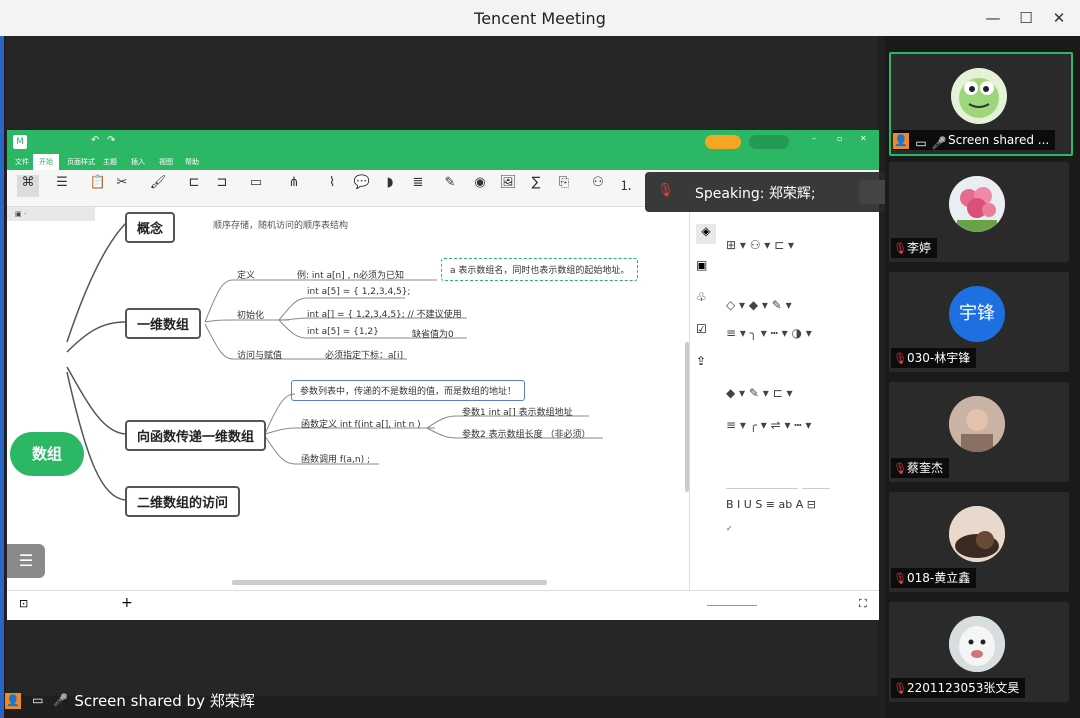 The height and width of the screenshot is (718, 1080). What do you see at coordinates (389, 582) in the screenshot?
I see `horizontal-scrollbar` at bounding box center [389, 582].